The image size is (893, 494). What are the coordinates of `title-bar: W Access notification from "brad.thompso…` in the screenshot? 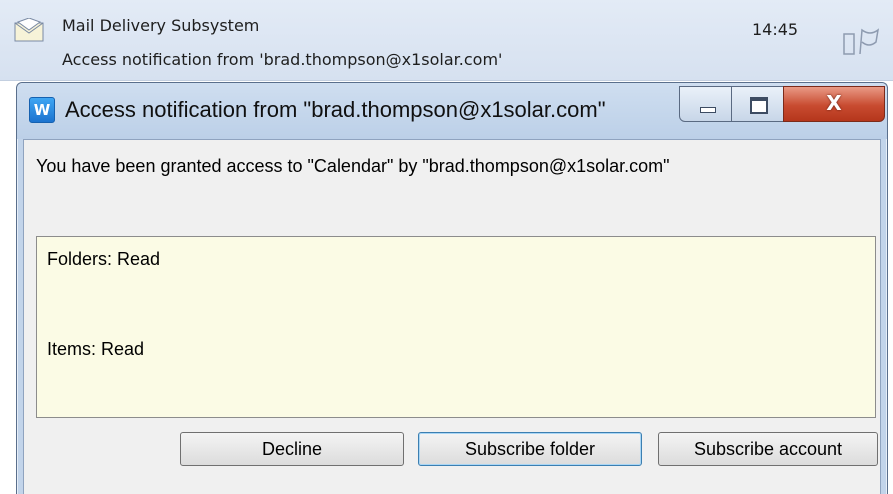 It's located at (452, 111).